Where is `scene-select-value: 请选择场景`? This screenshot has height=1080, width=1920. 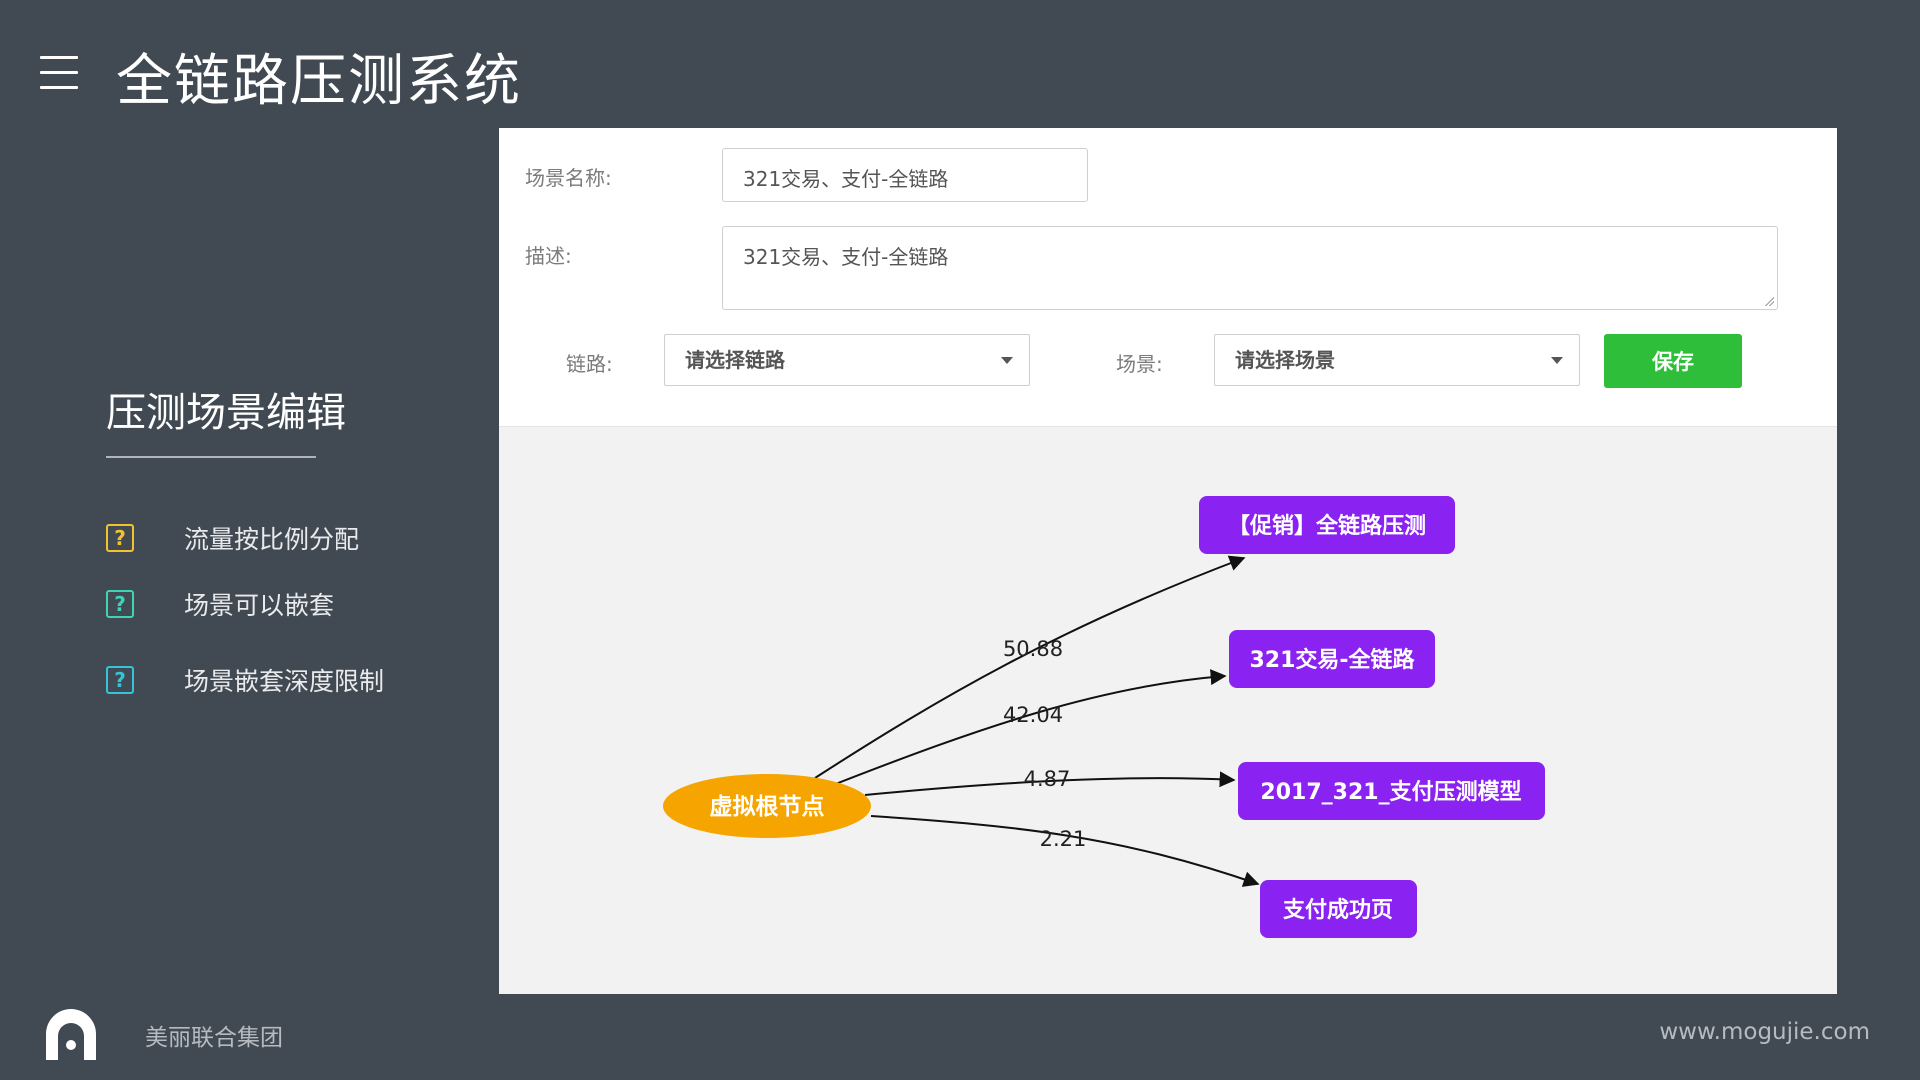
scene-select-value: 请选择场景 is located at coordinates (1285, 360).